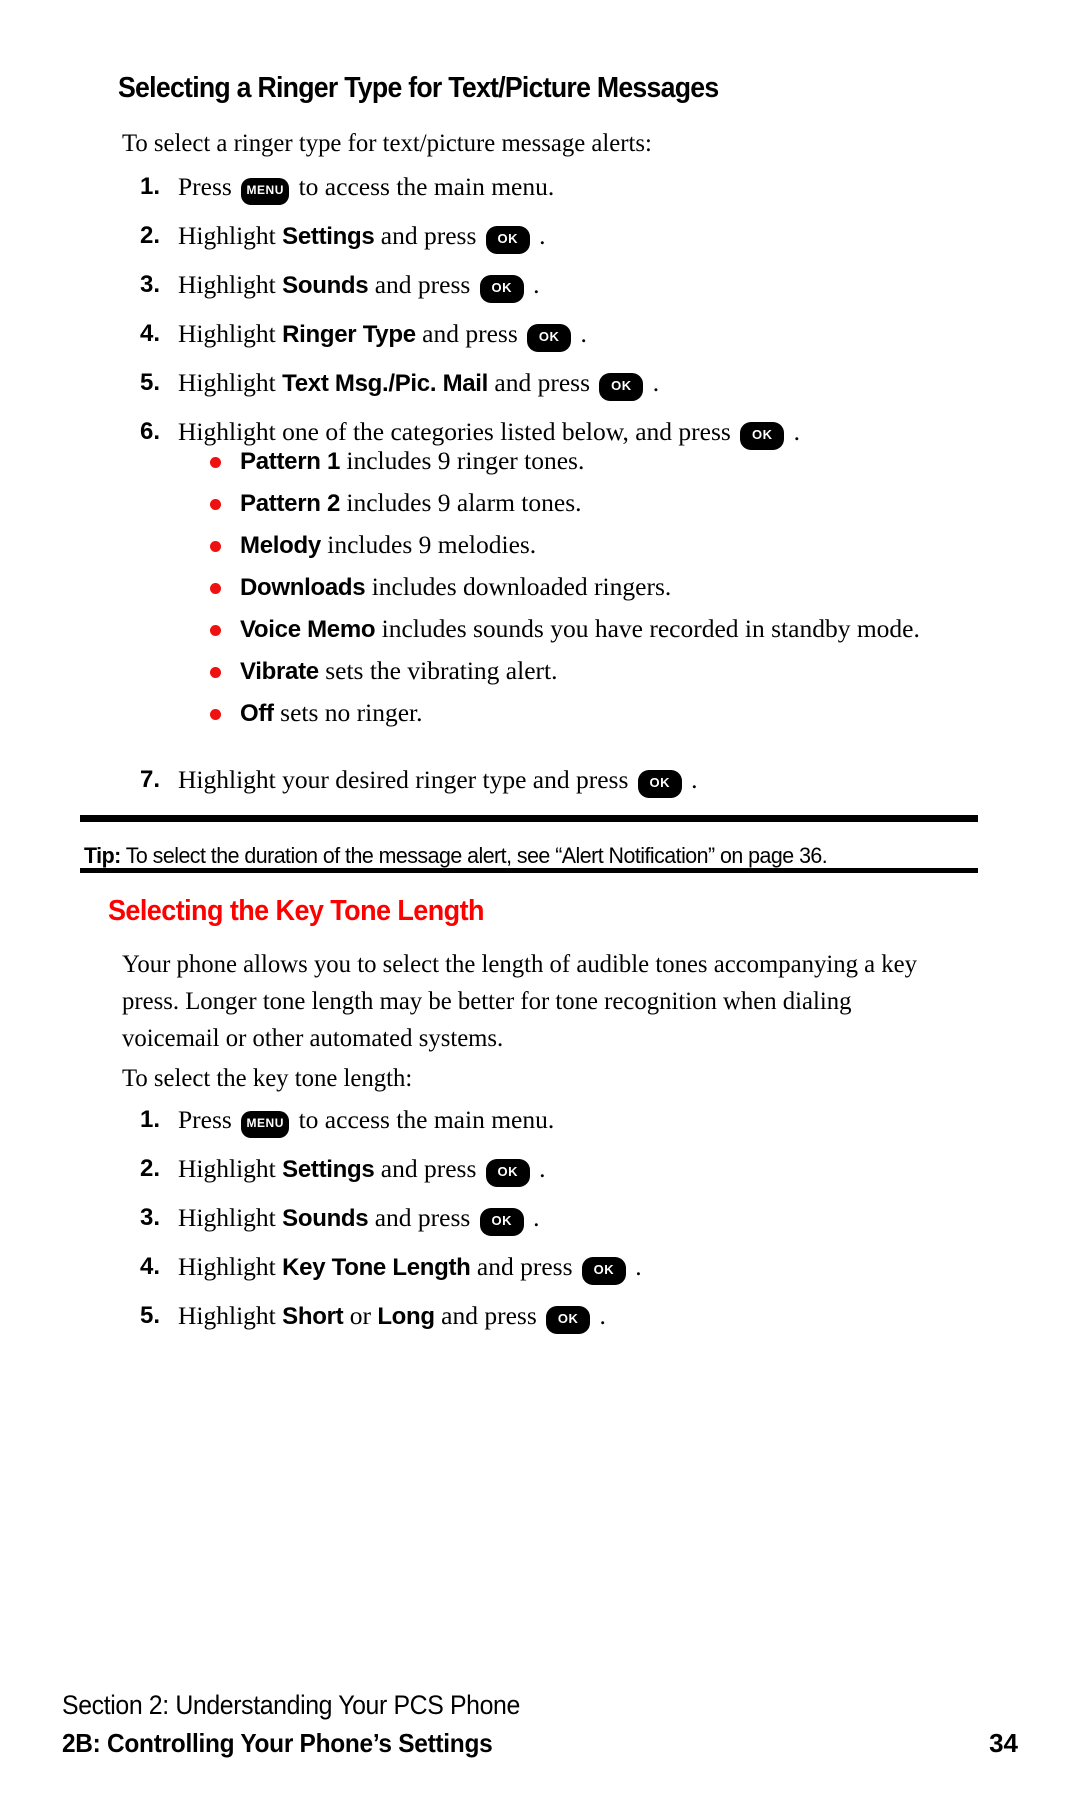 This screenshot has width=1080, height=1800. I want to click on category-name: Voice Memo, so click(308, 629).